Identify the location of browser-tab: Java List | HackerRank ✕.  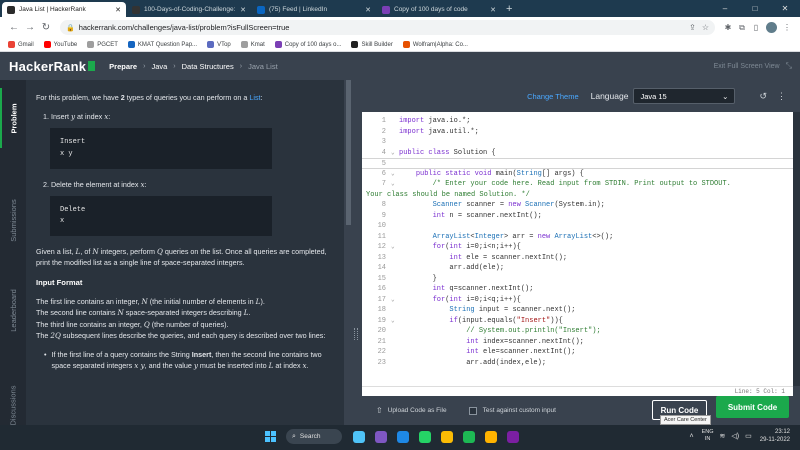
(64, 9).